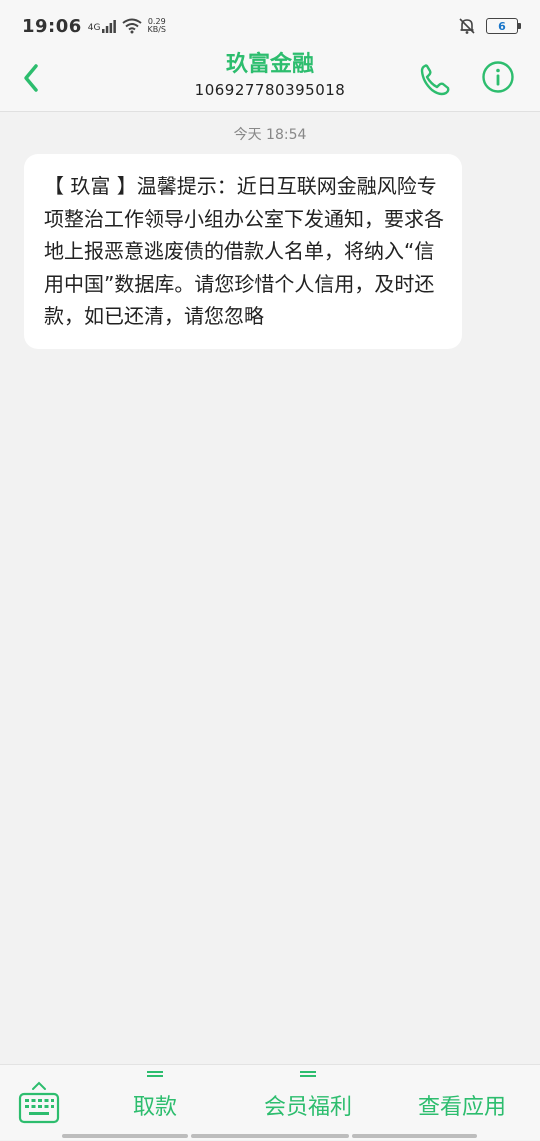  I want to click on menu-item-withdraw: 取款, so click(155, 1103).